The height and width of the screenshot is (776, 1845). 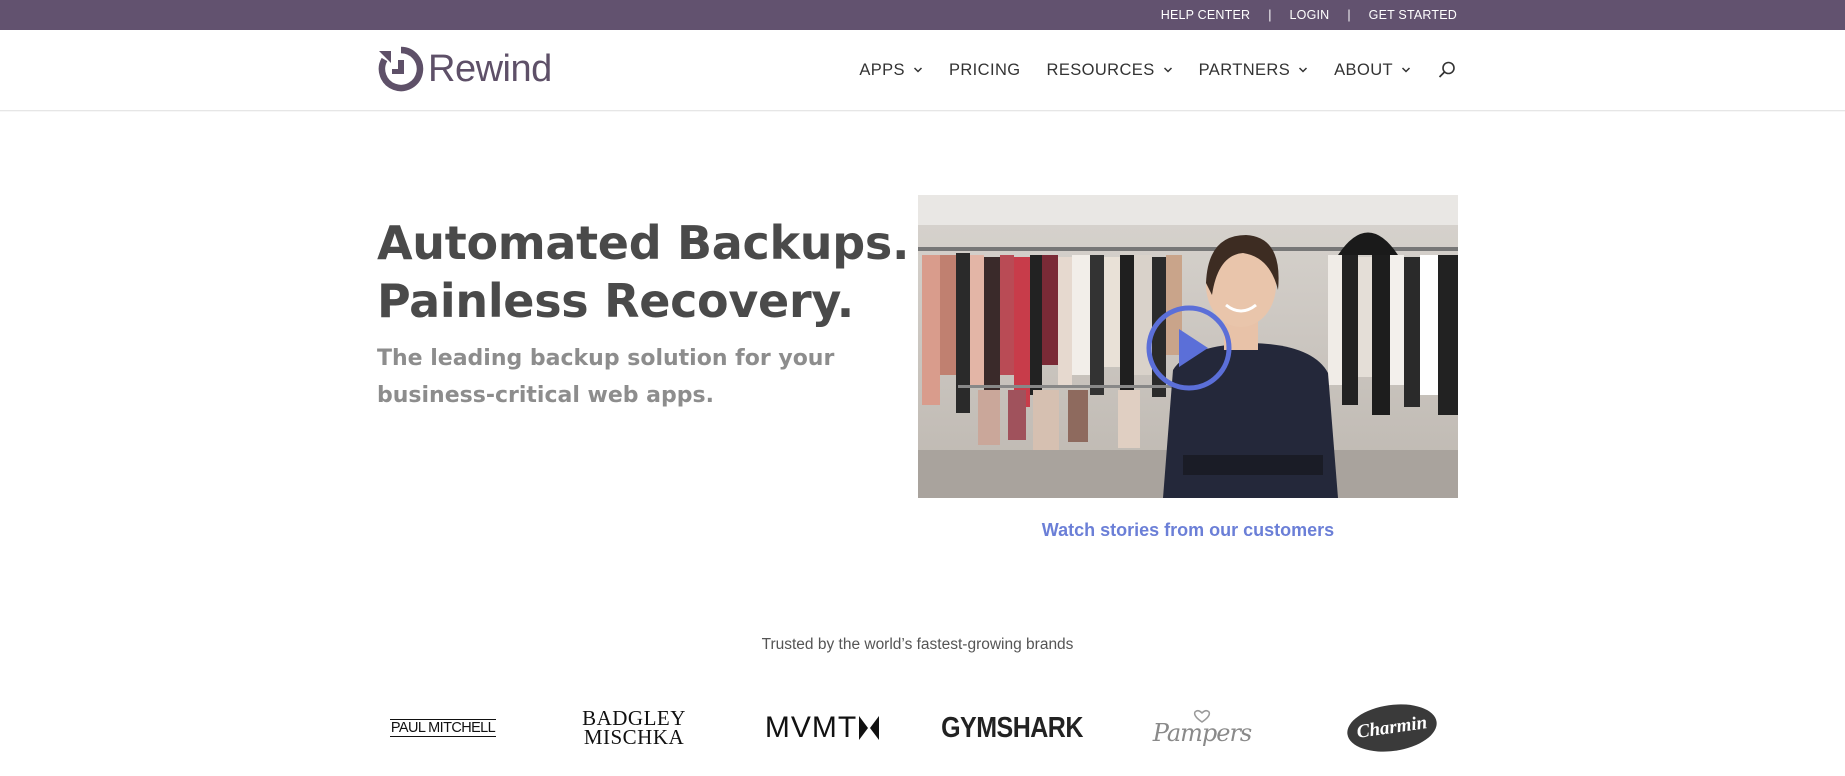 What do you see at coordinates (1202, 733) in the screenshot?
I see `brand-logo-text: Pampers` at bounding box center [1202, 733].